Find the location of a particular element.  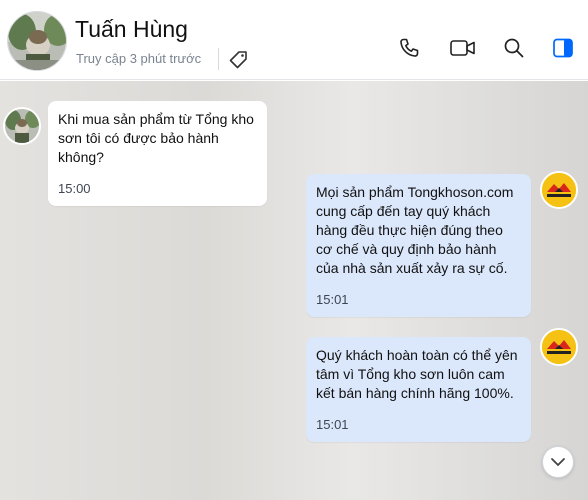

header-divider is located at coordinates (218, 59).